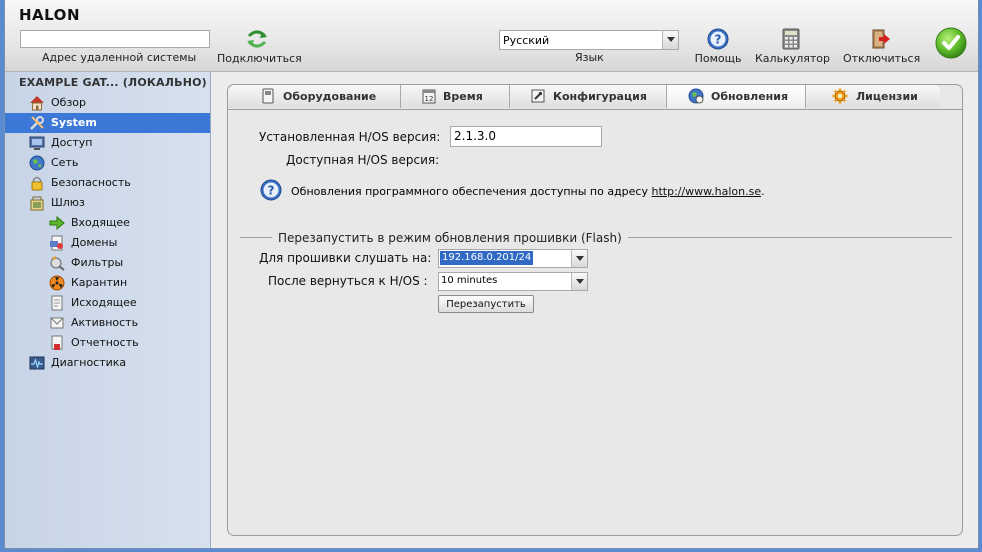 Image resolution: width=982 pixels, height=552 pixels. What do you see at coordinates (589, 57) in the screenshot?
I see `language-label: Язык` at bounding box center [589, 57].